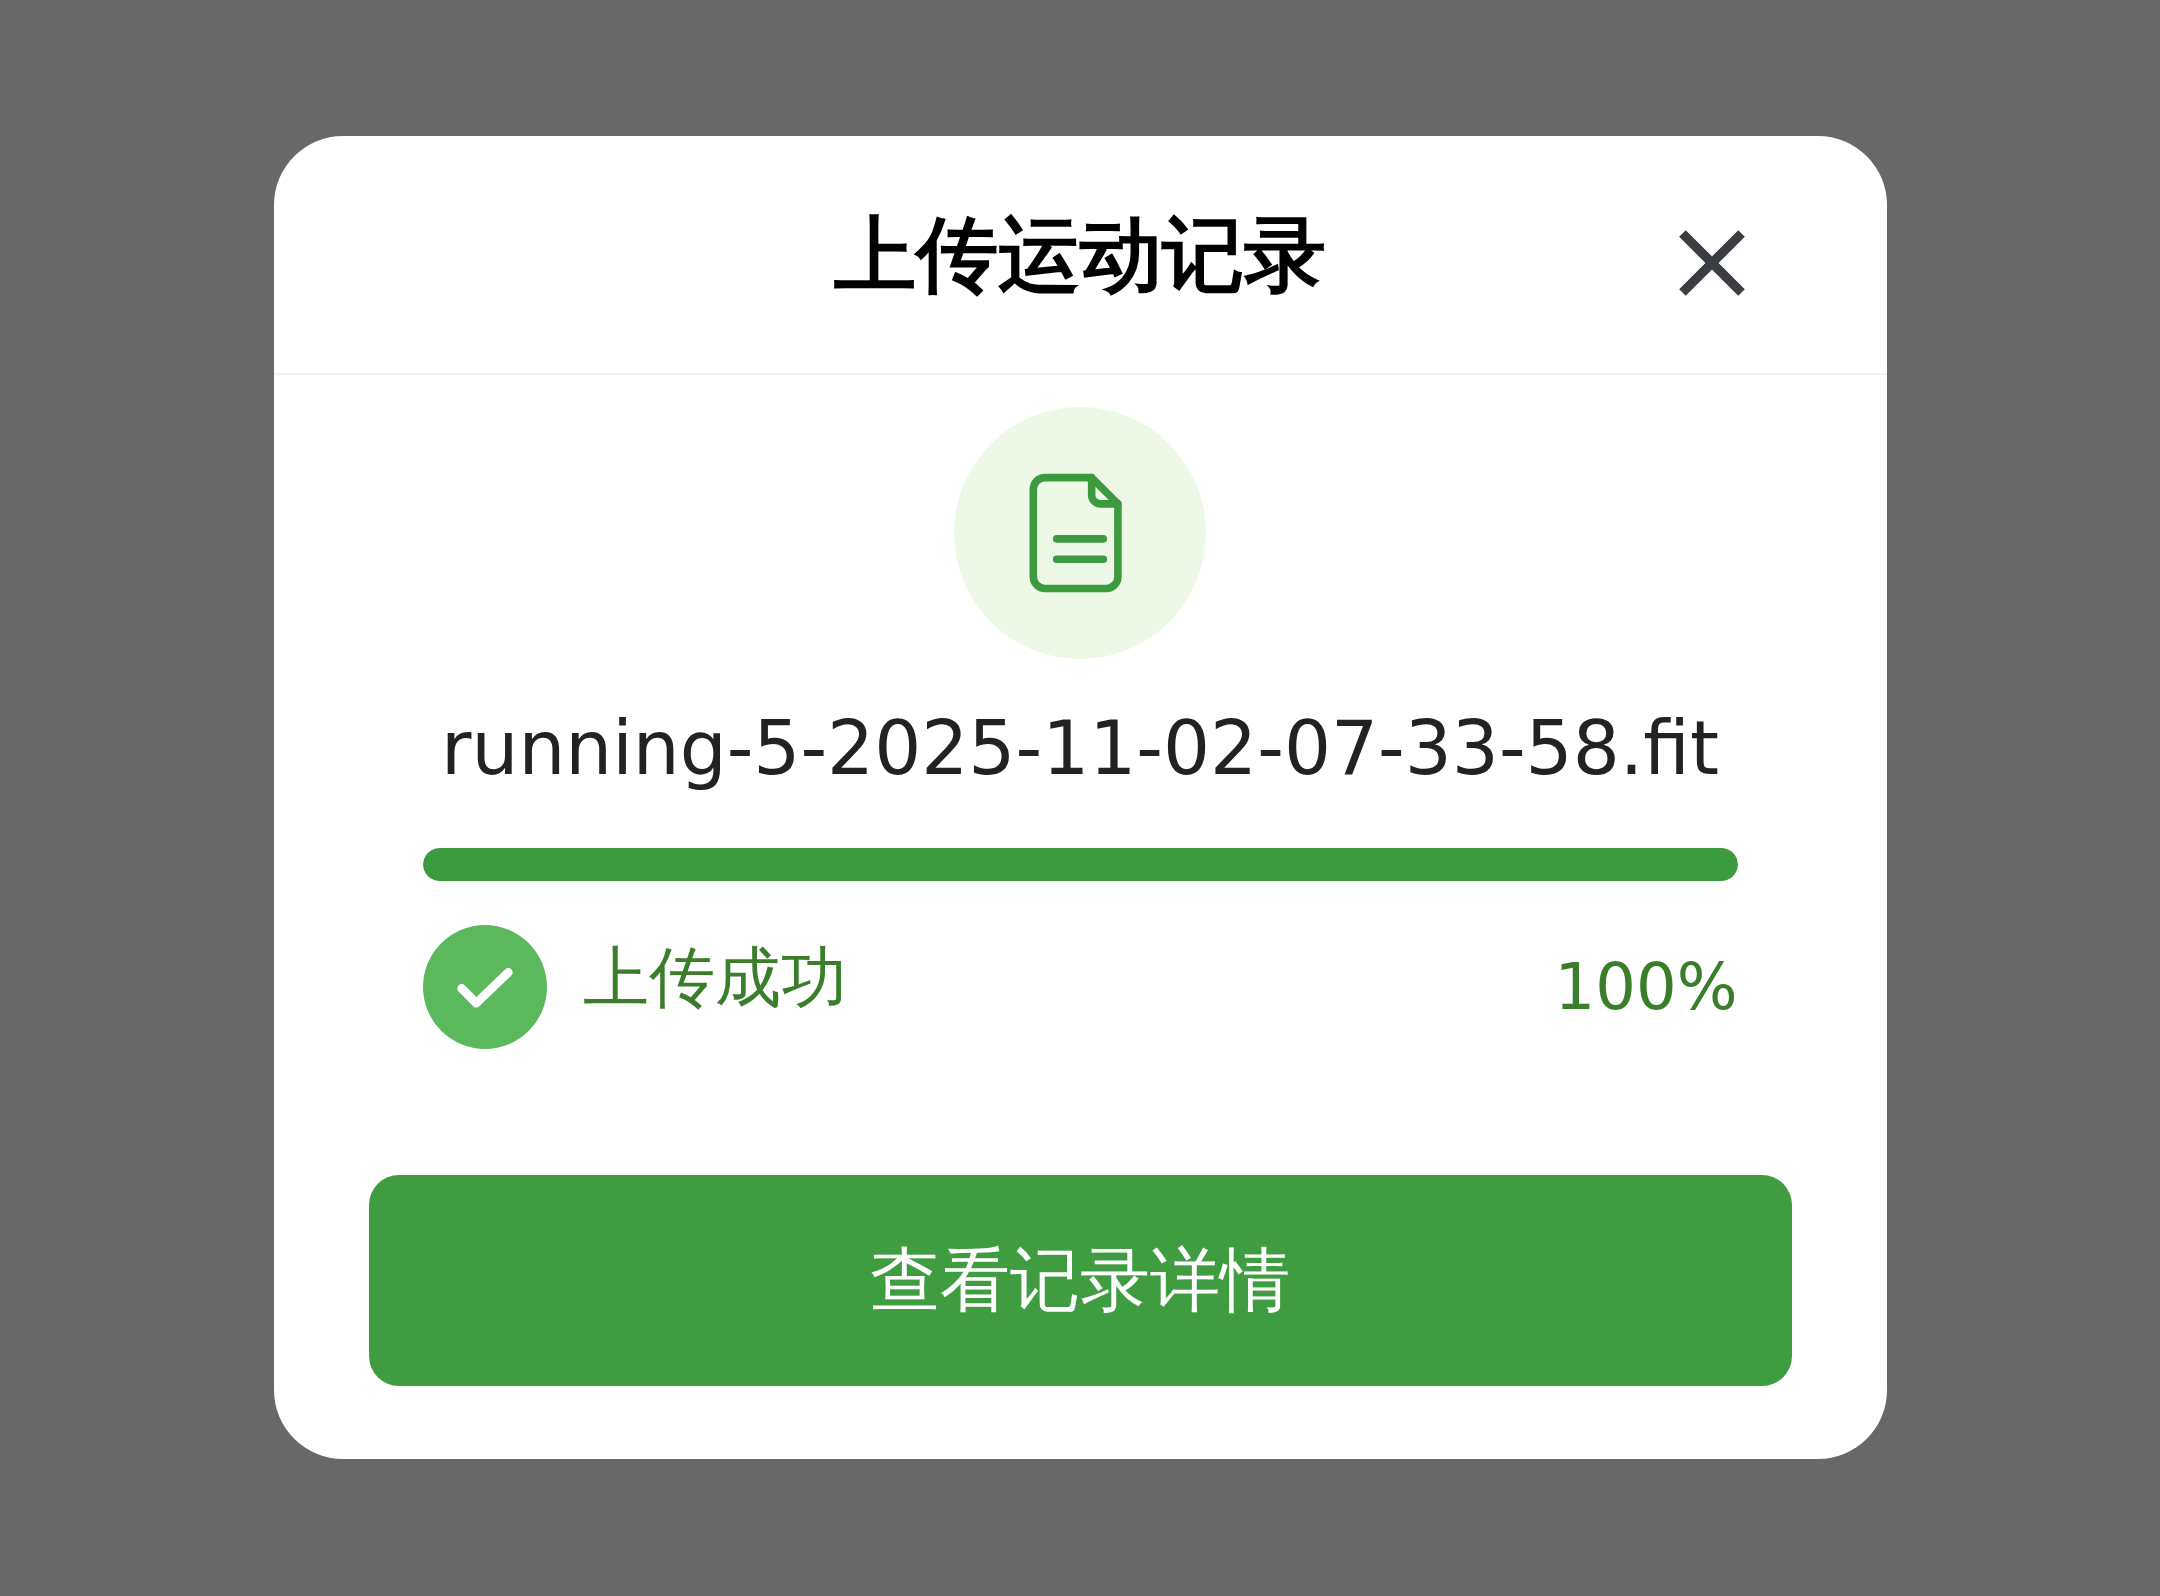 The height and width of the screenshot is (1596, 2160). What do you see at coordinates (1711, 263) in the screenshot?
I see `close-button` at bounding box center [1711, 263].